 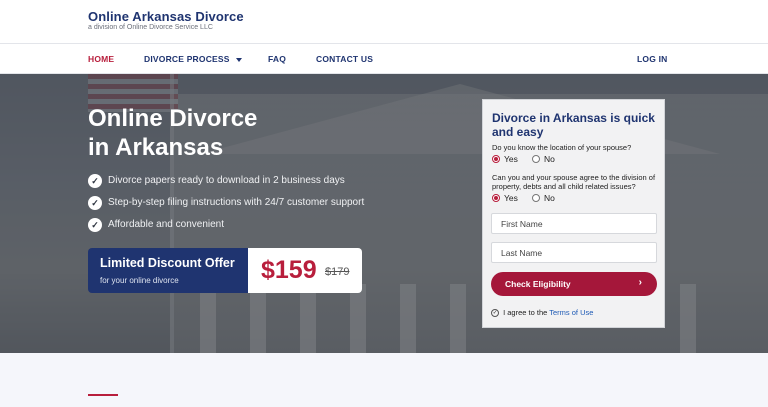 I want to click on offer-price: $159, so click(x=289, y=270).